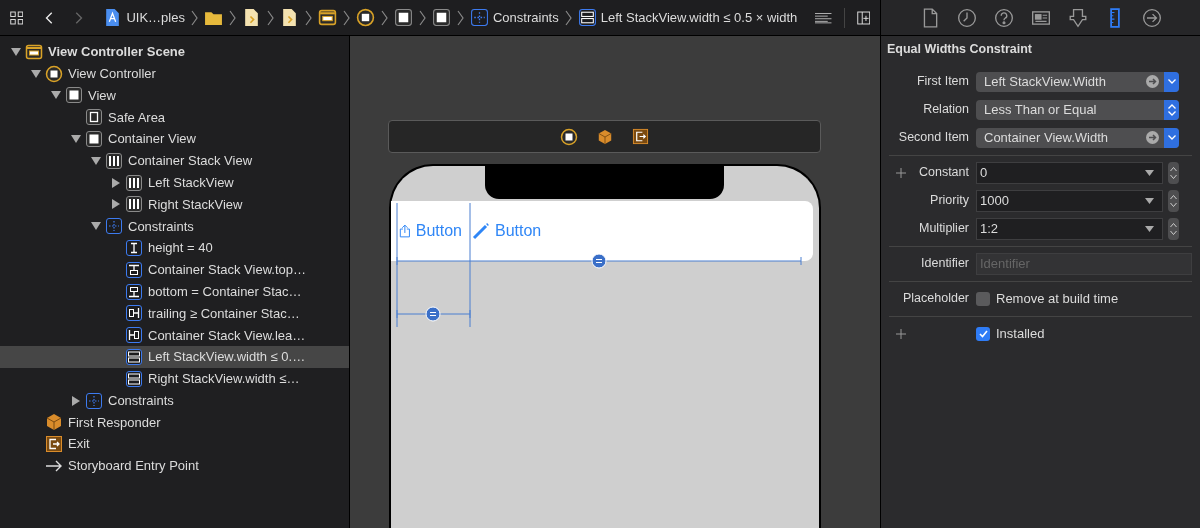 This screenshot has height=528, width=1200. Describe the element at coordinates (174, 95) in the screenshot. I see `outline-row: View` at that location.